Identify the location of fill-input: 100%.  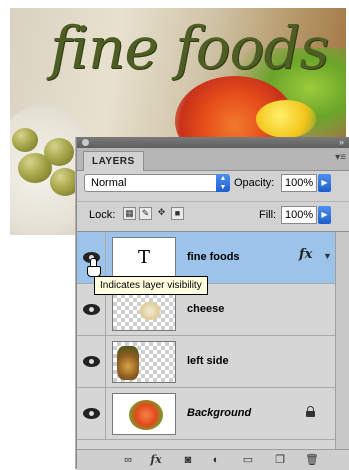
(299, 215).